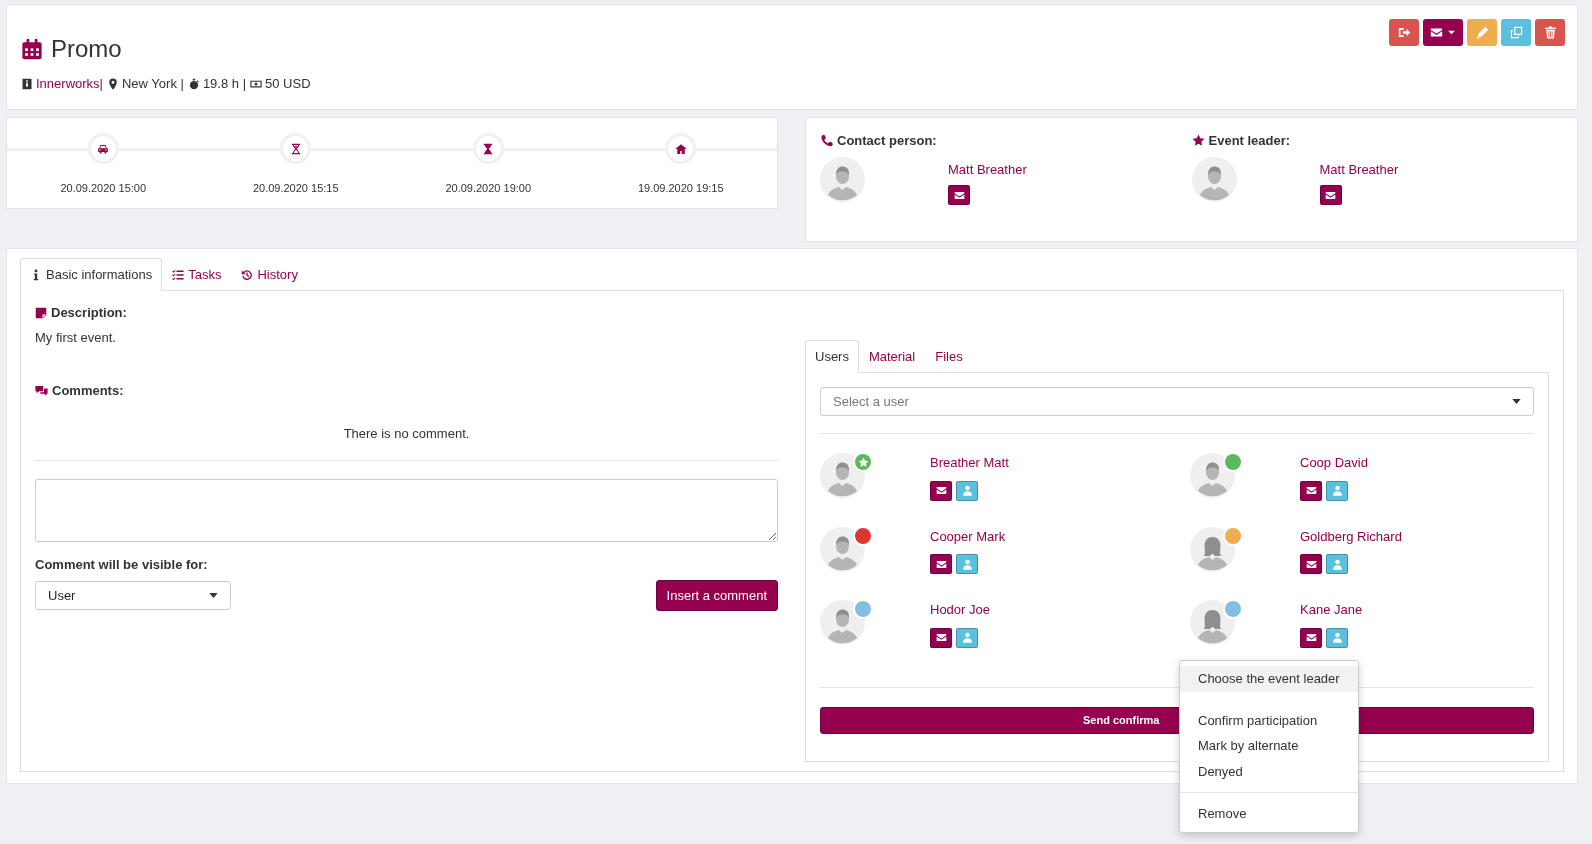  Describe the element at coordinates (32, 49) in the screenshot. I see `calendar-icon` at that location.